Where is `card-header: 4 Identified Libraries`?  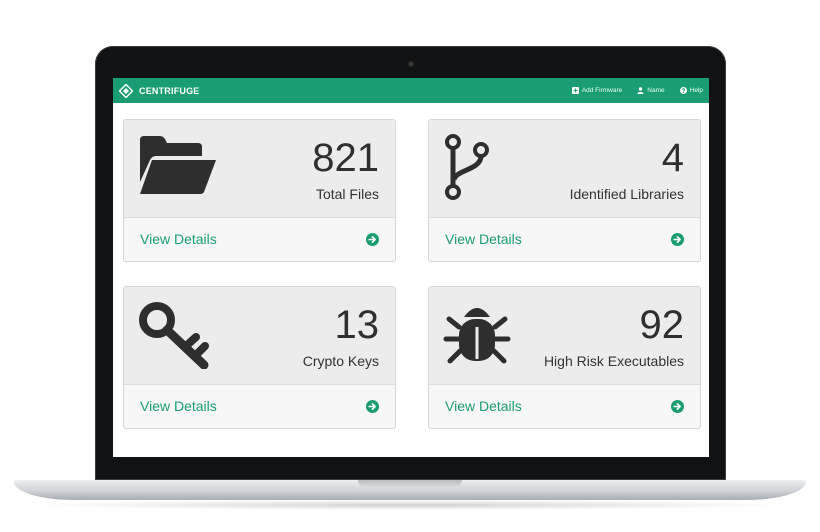
card-header: 4 Identified Libraries is located at coordinates (564, 169).